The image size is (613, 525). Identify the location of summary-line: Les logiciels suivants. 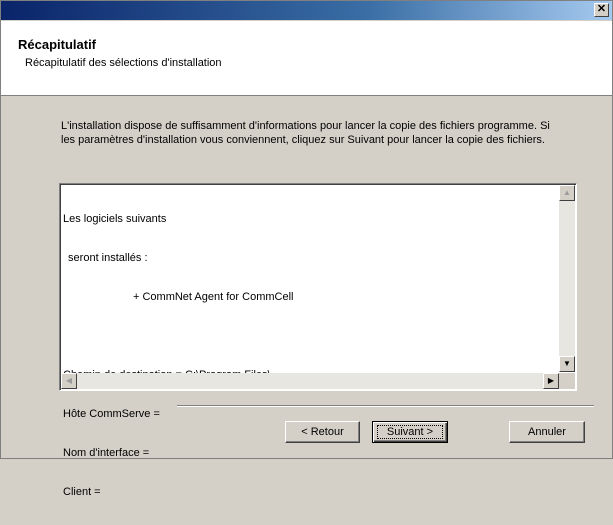
(115, 219).